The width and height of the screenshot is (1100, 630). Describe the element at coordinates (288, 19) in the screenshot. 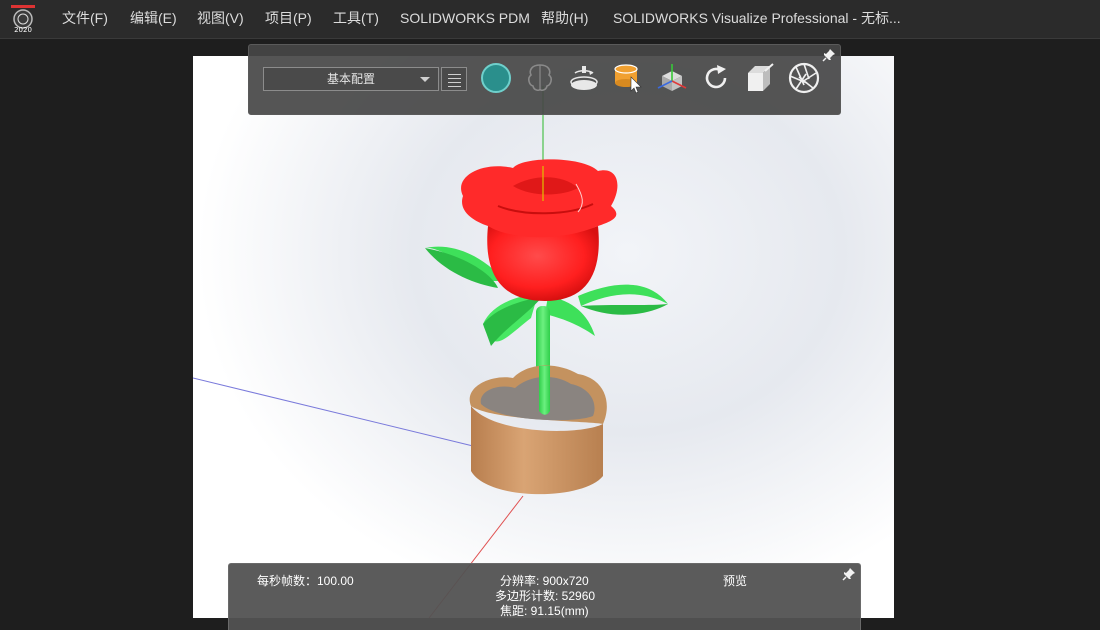

I see `menu-project: 项目(P)` at that location.